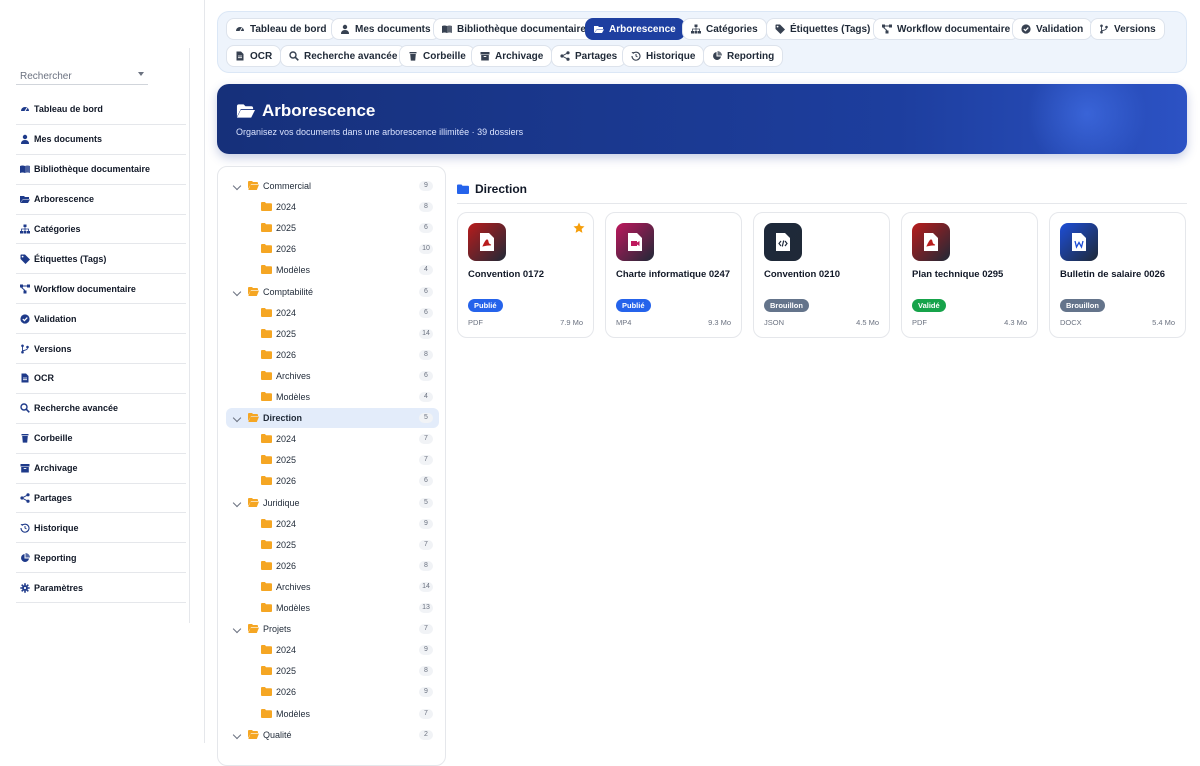 This screenshot has height=766, width=1200. What do you see at coordinates (101, 200) in the screenshot?
I see `sidebar-item-3: Arborescence` at bounding box center [101, 200].